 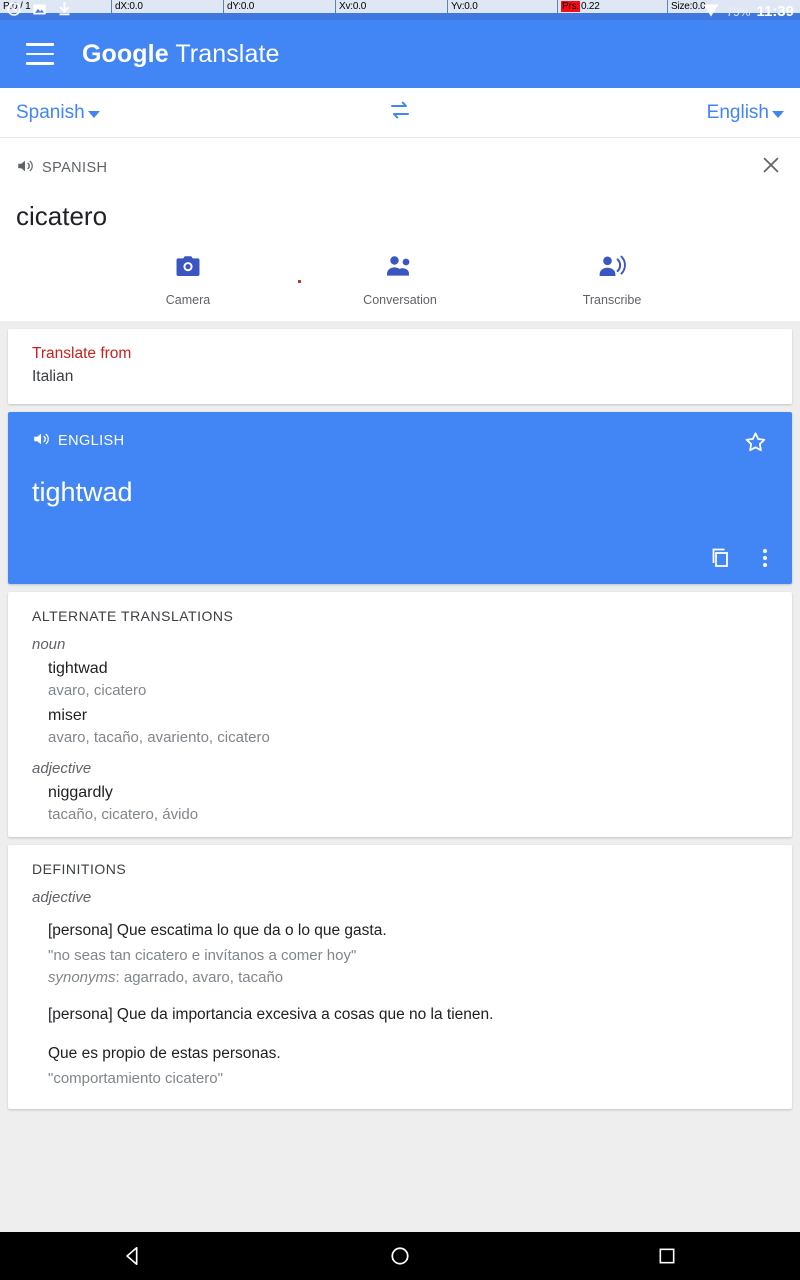 I want to click on debug-value-yv: 0.0, so click(x=471, y=6).